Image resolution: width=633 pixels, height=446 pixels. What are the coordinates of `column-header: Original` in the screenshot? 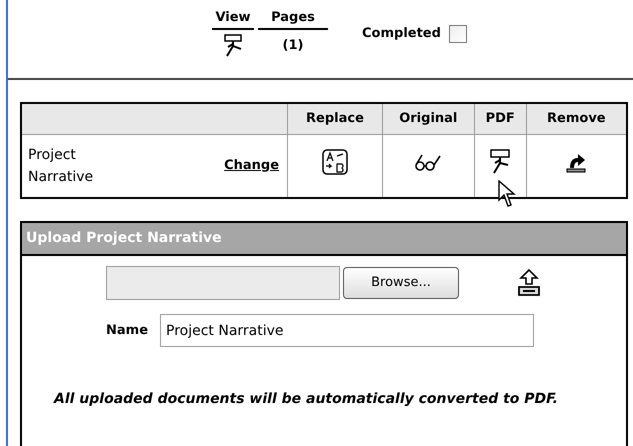 It's located at (428, 118).